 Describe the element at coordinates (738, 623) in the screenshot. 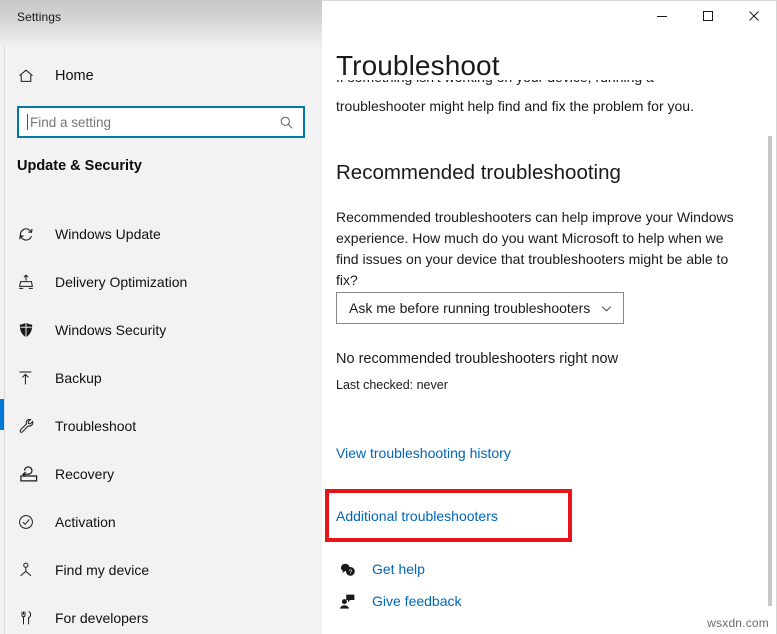

I see `watermark: wsxdn.com` at that location.